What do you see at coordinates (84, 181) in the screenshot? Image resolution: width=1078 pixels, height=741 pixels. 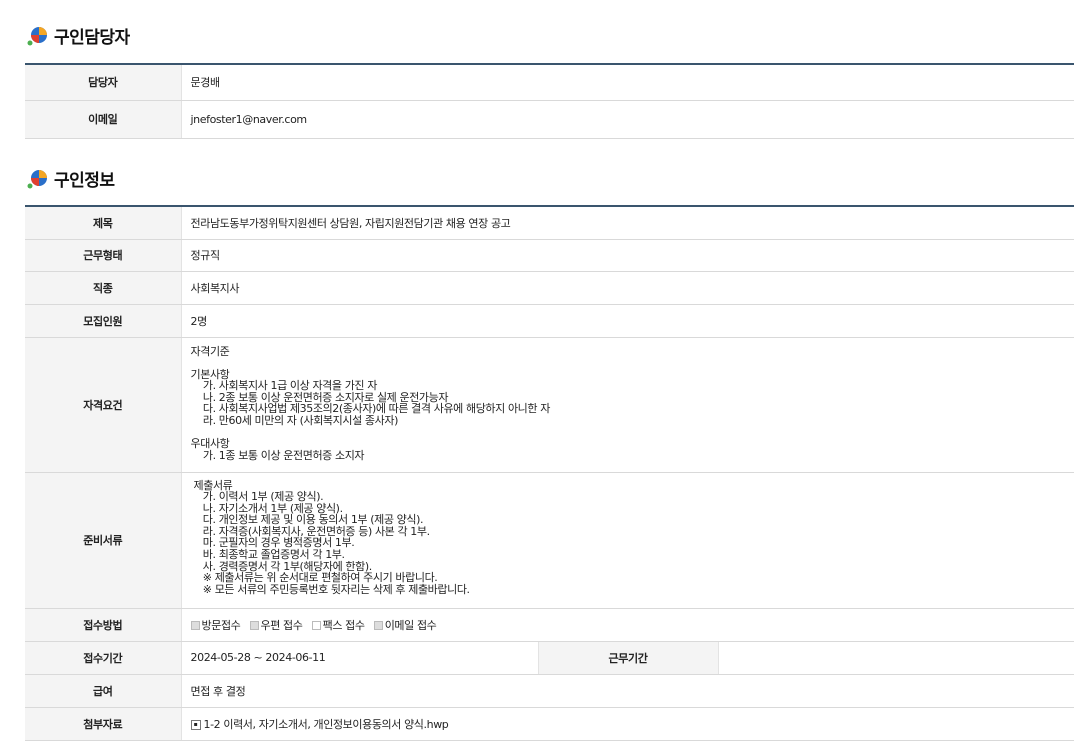 I see `section-heading: 구인정보` at bounding box center [84, 181].